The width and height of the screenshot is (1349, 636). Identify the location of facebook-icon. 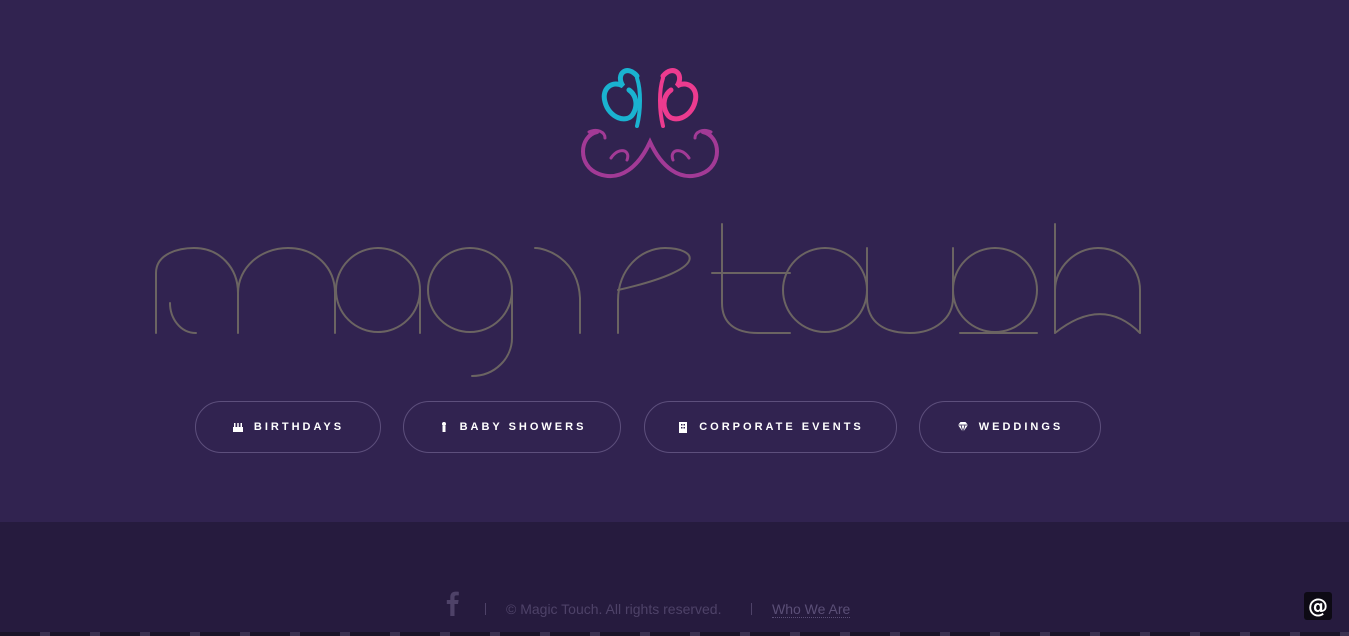
(452, 603).